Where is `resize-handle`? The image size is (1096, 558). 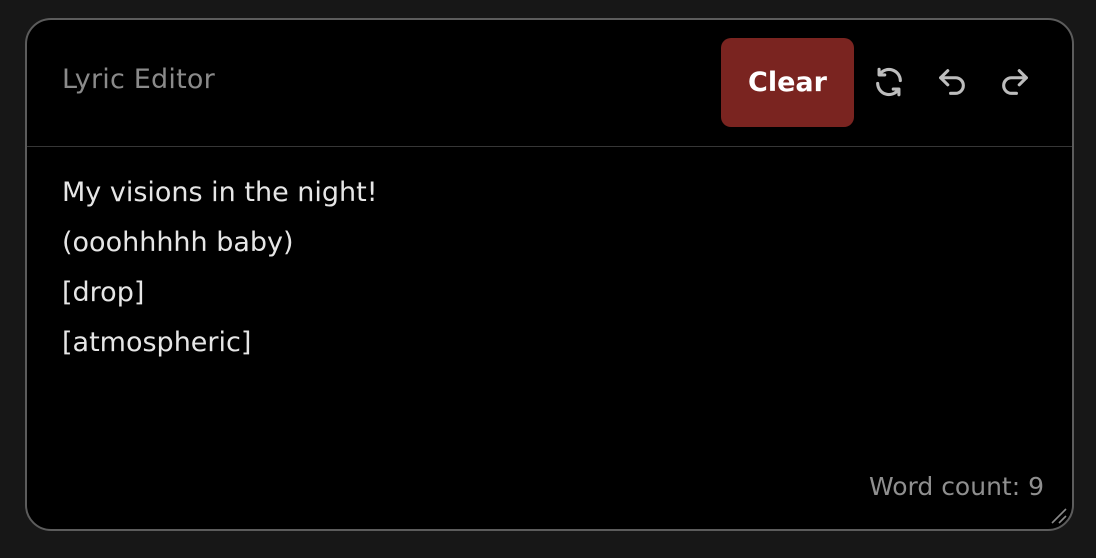
resize-handle is located at coordinates (1057, 514).